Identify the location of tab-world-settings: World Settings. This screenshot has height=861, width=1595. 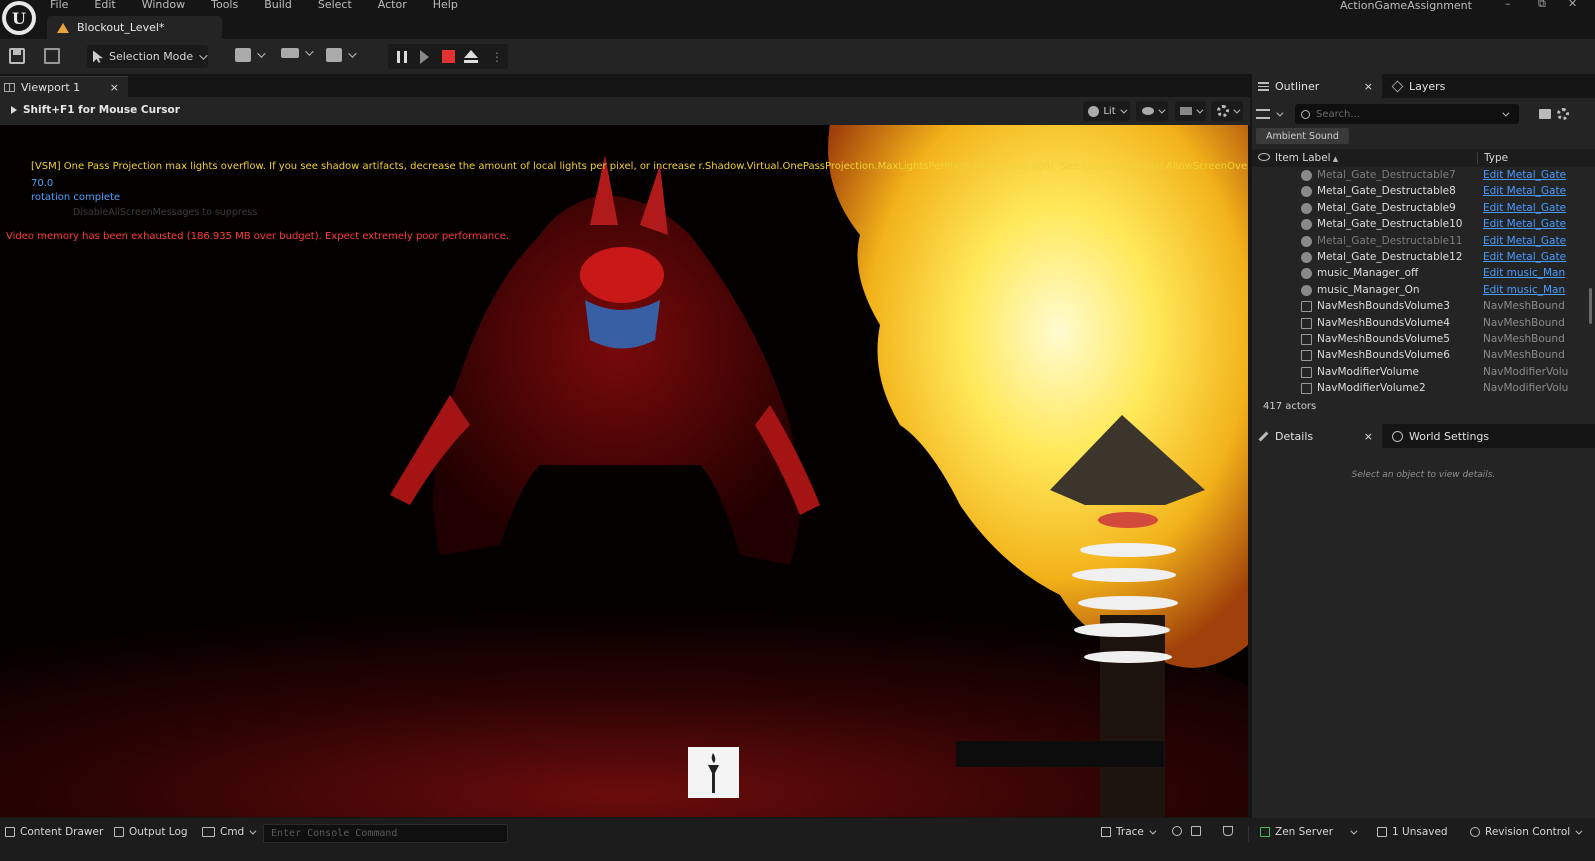
(1435, 436).